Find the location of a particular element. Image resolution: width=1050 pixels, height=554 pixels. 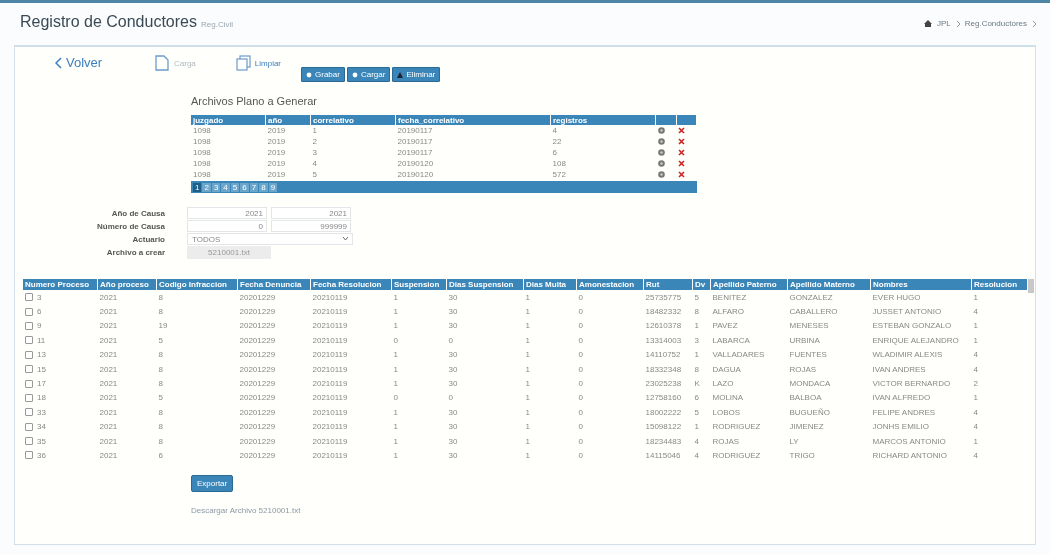

table-cell-text: 1098 is located at coordinates (202, 141).